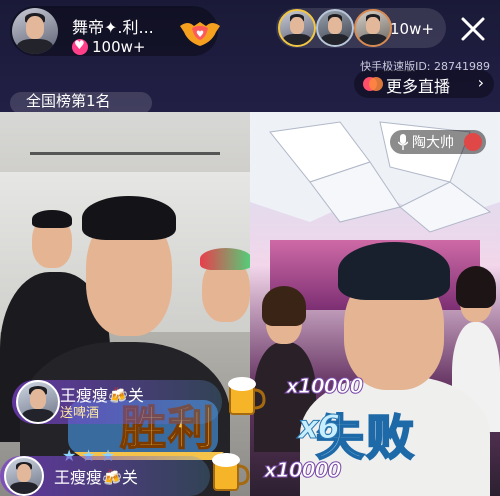 The image size is (500, 496). I want to click on gift-notification: 王瘦瘦🍻关, so click(105, 476).